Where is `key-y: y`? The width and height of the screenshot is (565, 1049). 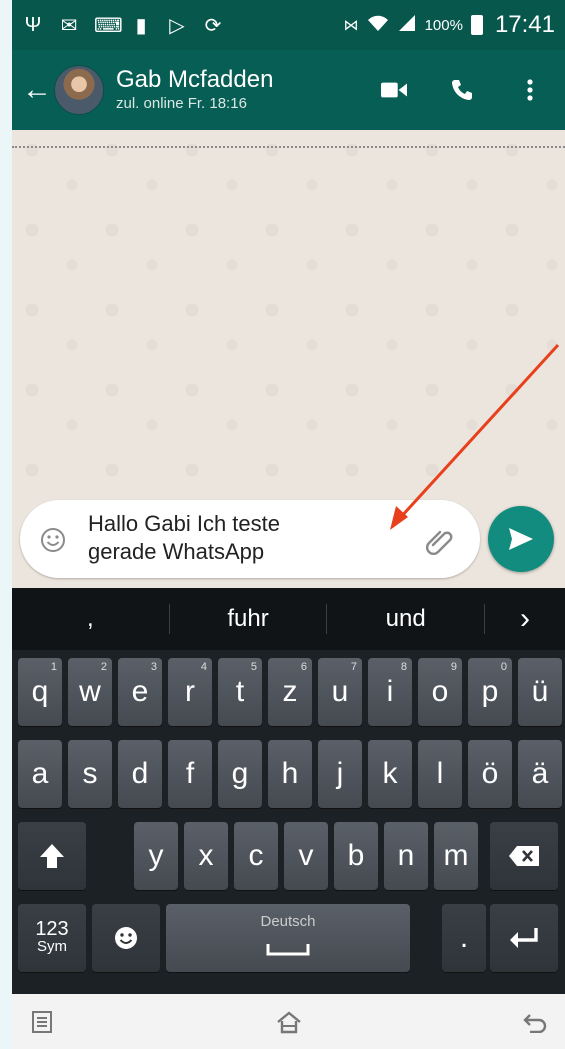 key-y: y is located at coordinates (156, 856).